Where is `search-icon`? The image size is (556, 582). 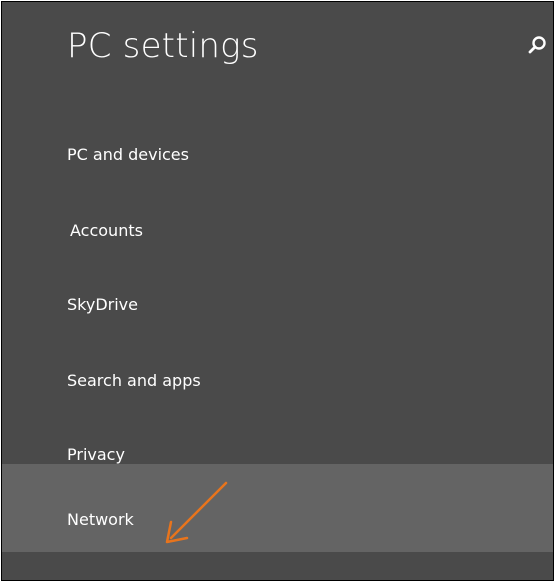
search-icon is located at coordinates (537, 45).